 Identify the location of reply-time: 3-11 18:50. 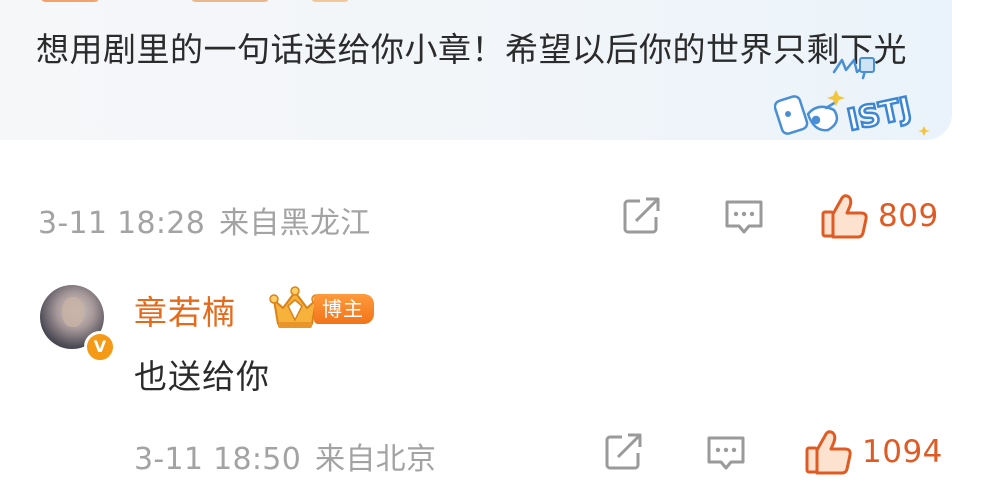
(218, 459).